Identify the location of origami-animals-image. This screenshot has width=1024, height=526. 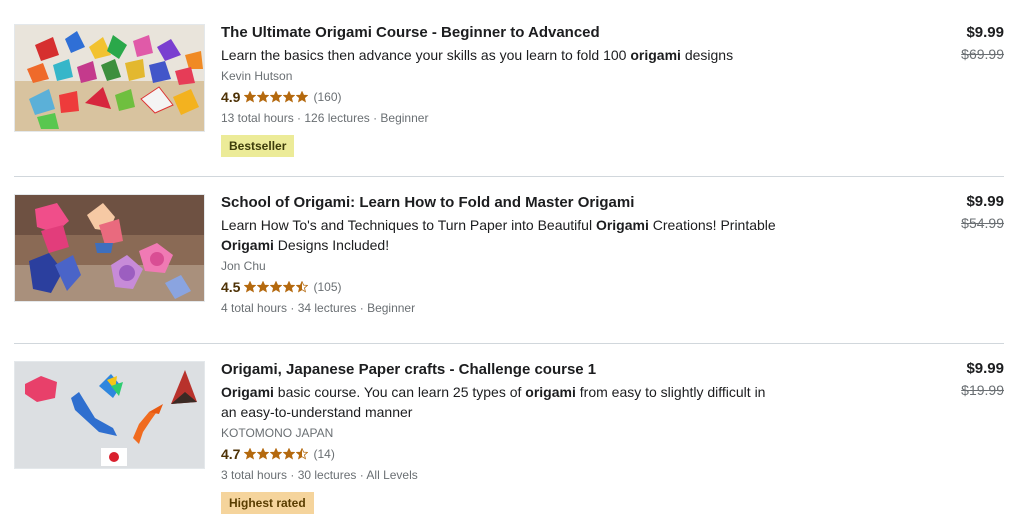
(109, 415).